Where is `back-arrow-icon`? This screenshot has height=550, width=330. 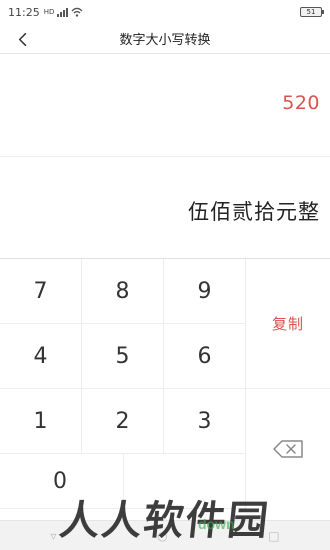
back-arrow-icon is located at coordinates (23, 39).